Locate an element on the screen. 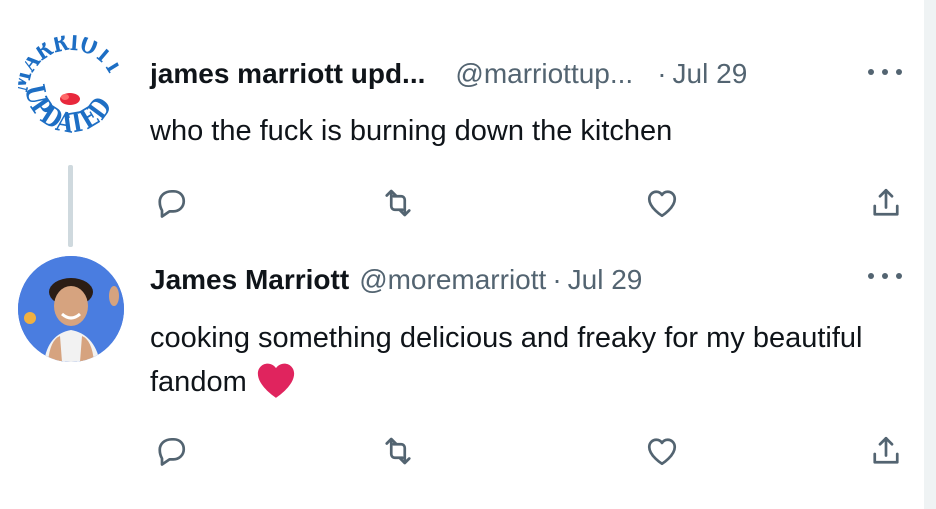 This screenshot has height=509, width=936. tweet-text: who the fuck is burning down the kitchen is located at coordinates (411, 131).